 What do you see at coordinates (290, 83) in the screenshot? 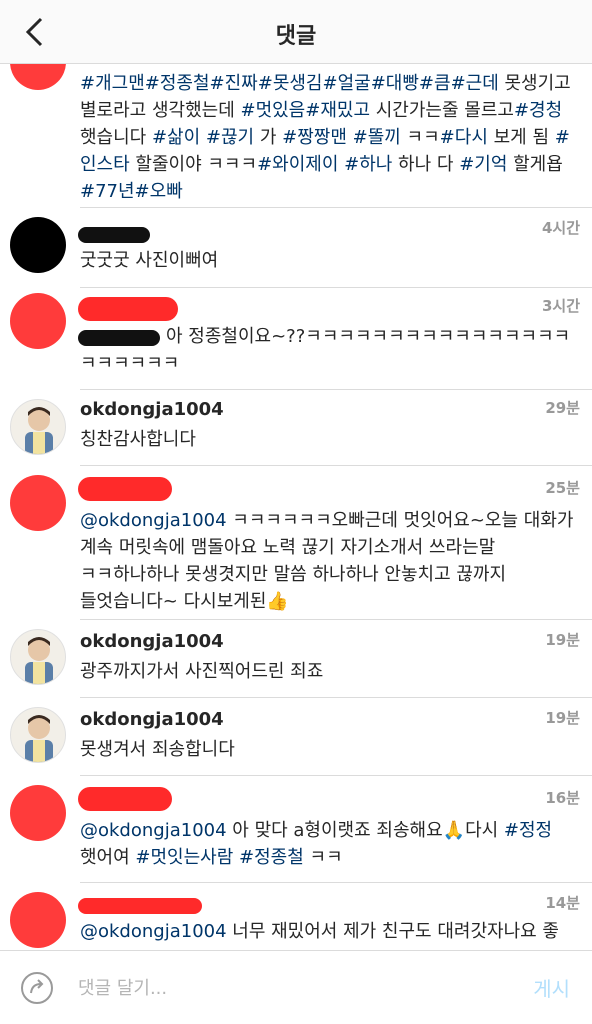
I see `hashtag-link: #못생김` at bounding box center [290, 83].